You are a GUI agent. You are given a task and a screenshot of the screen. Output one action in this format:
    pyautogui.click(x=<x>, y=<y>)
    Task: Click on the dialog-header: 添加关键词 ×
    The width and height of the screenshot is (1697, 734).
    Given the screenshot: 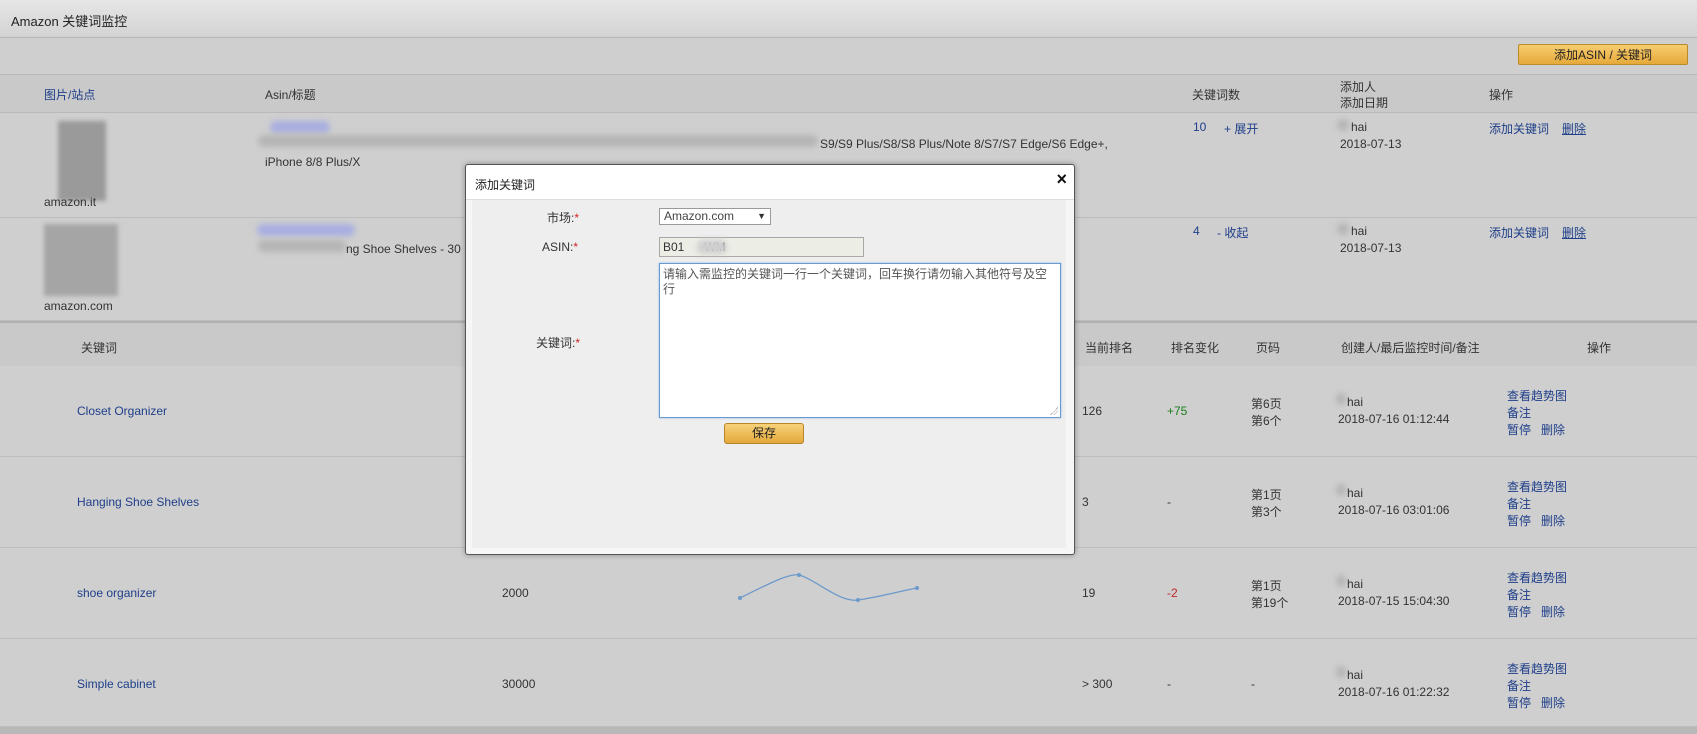 What is the action you would take?
    pyautogui.click(x=770, y=182)
    